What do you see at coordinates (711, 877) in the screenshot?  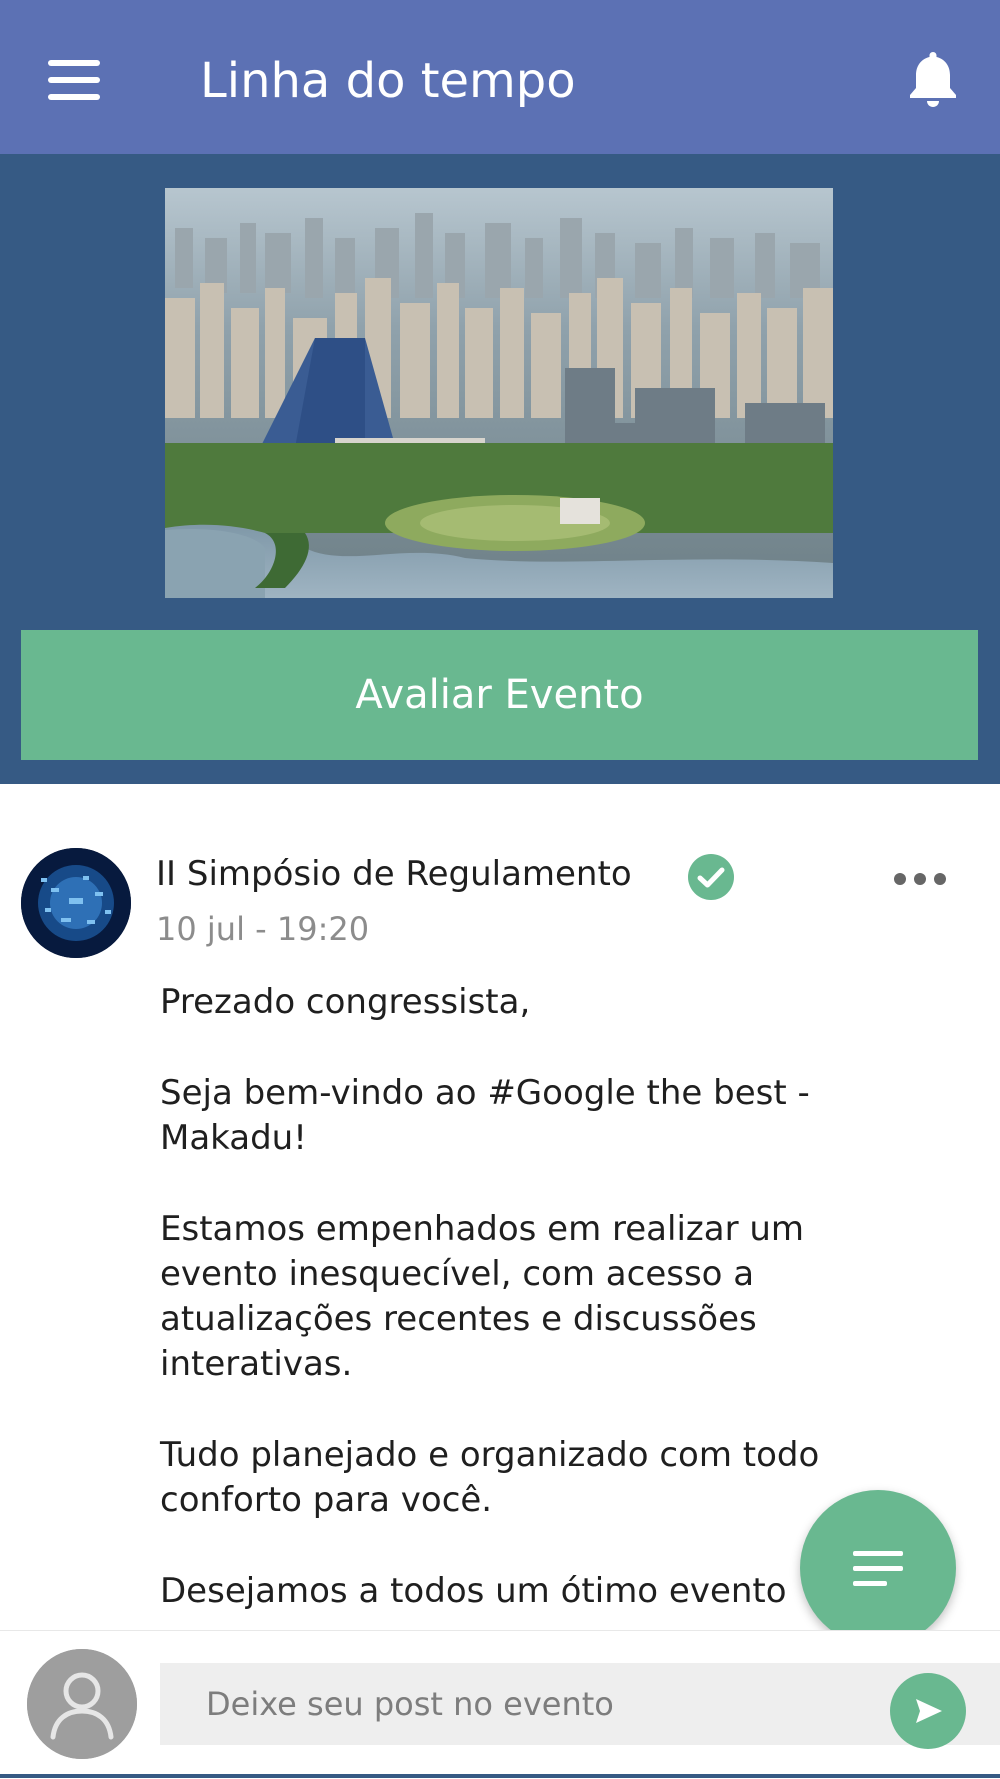 I see `verified-check-icon` at bounding box center [711, 877].